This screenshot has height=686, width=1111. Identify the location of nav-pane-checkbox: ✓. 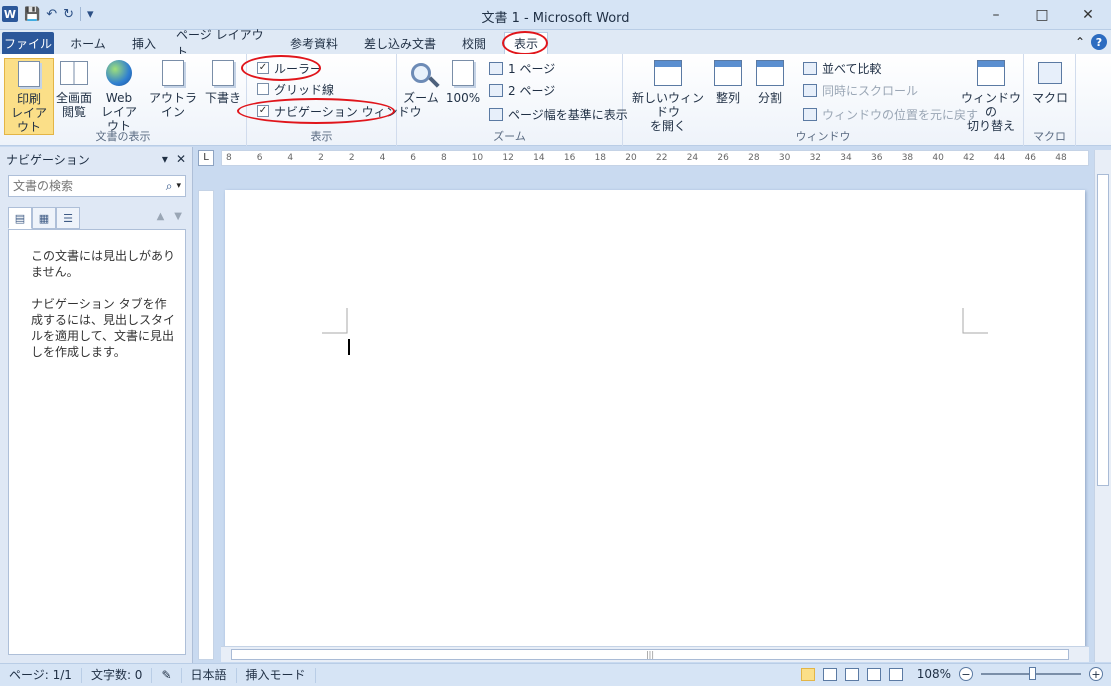
(263, 111).